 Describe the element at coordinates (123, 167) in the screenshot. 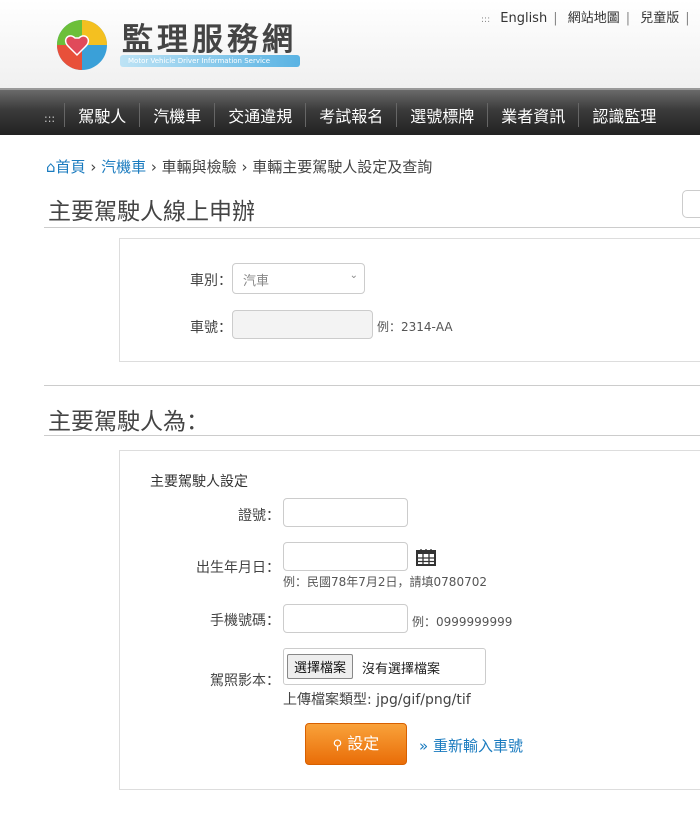

I see `breadcrumb-vehicle: 汽機車` at that location.